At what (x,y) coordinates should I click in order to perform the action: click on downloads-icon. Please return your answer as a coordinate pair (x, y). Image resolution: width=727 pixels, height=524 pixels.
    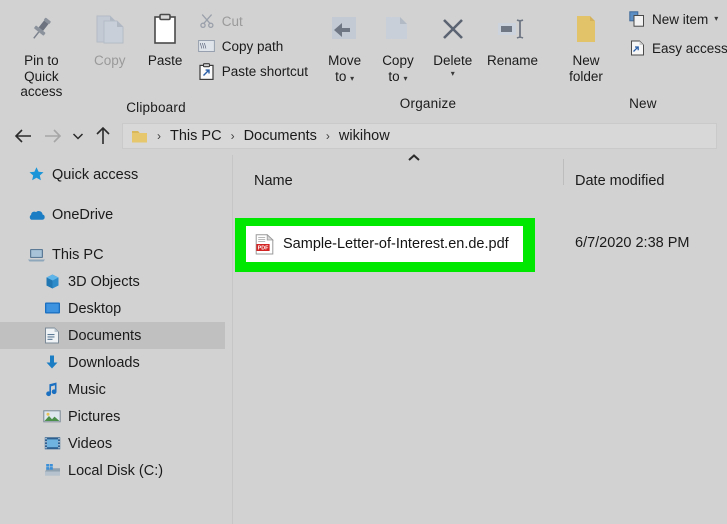
    Looking at the image, I should click on (52, 363).